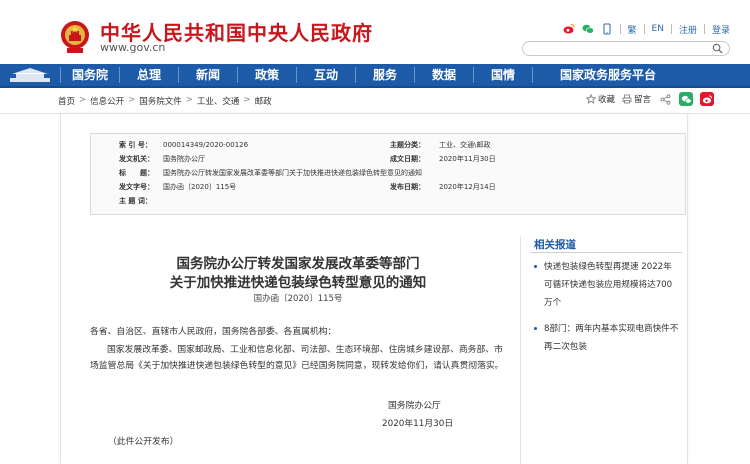 The width and height of the screenshot is (750, 464). Describe the element at coordinates (160, 101) in the screenshot. I see `breadcrumb-state-council-docs: 国务院文件` at that location.